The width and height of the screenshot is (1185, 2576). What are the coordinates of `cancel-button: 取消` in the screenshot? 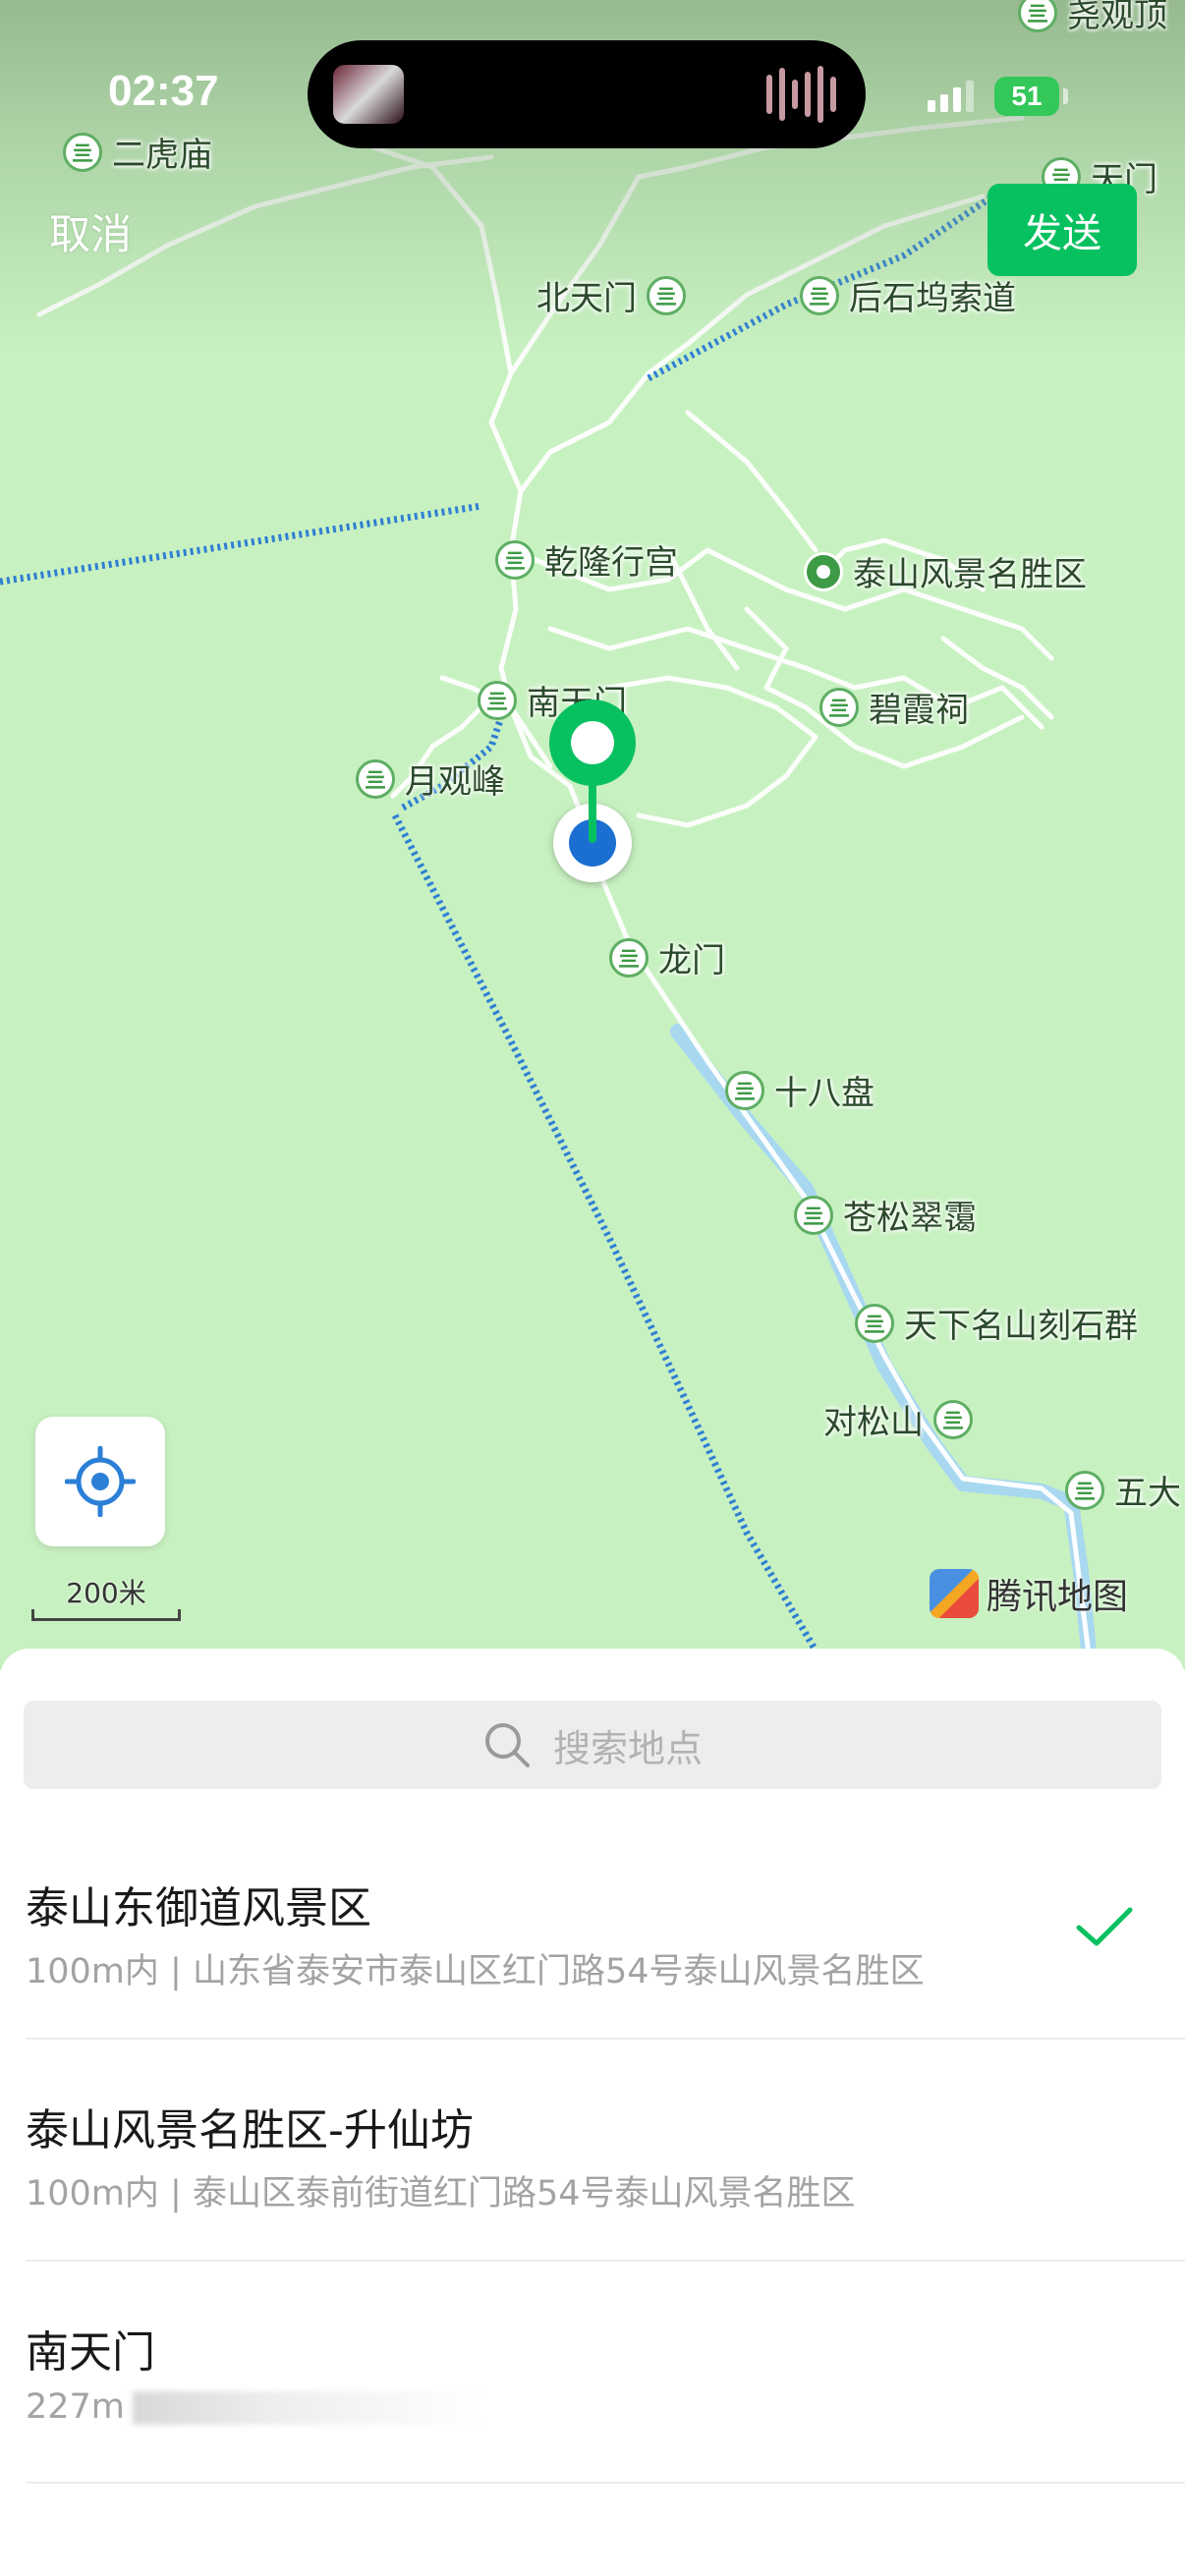 It's located at (91, 231).